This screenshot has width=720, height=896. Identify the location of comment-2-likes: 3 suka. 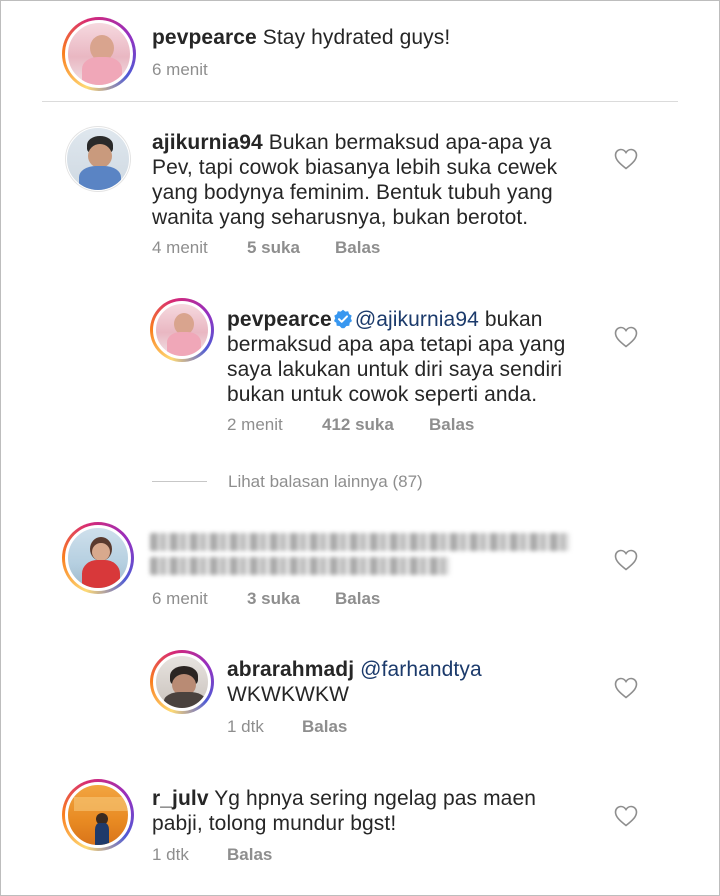
(273, 599).